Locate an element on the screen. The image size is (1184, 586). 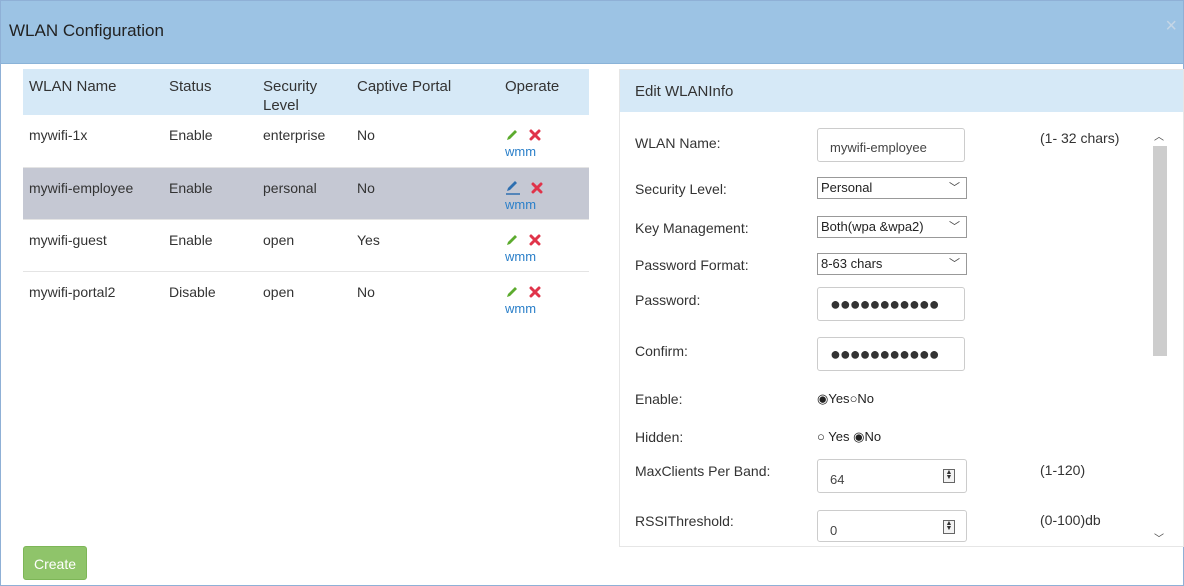
hidden-no-label: No is located at coordinates (873, 436).